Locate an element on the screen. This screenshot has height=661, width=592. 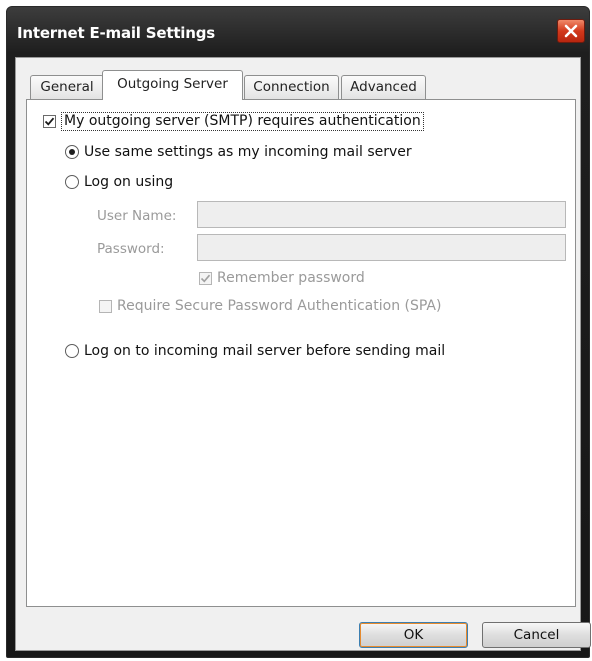
tab-connection: Connection is located at coordinates (291, 87).